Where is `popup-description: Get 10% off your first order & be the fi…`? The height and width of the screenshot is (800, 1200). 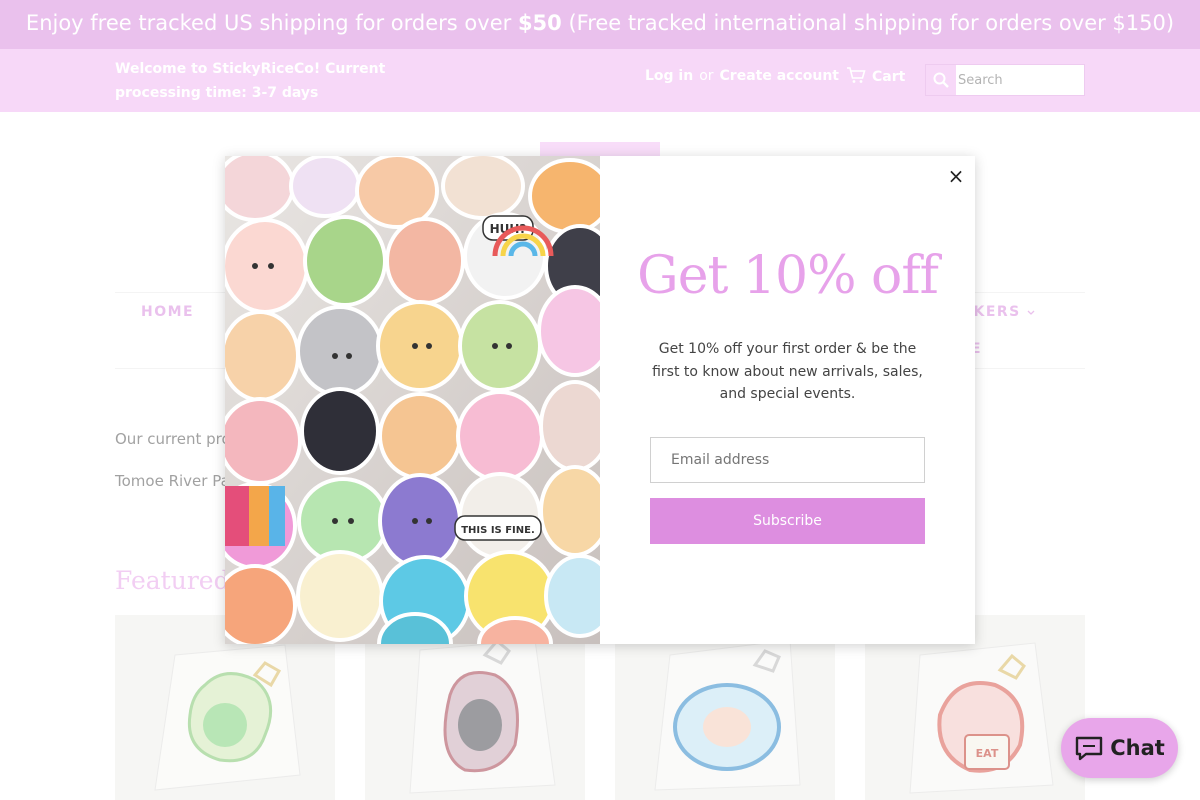 popup-description: Get 10% off your first order & be the fi… is located at coordinates (787, 371).